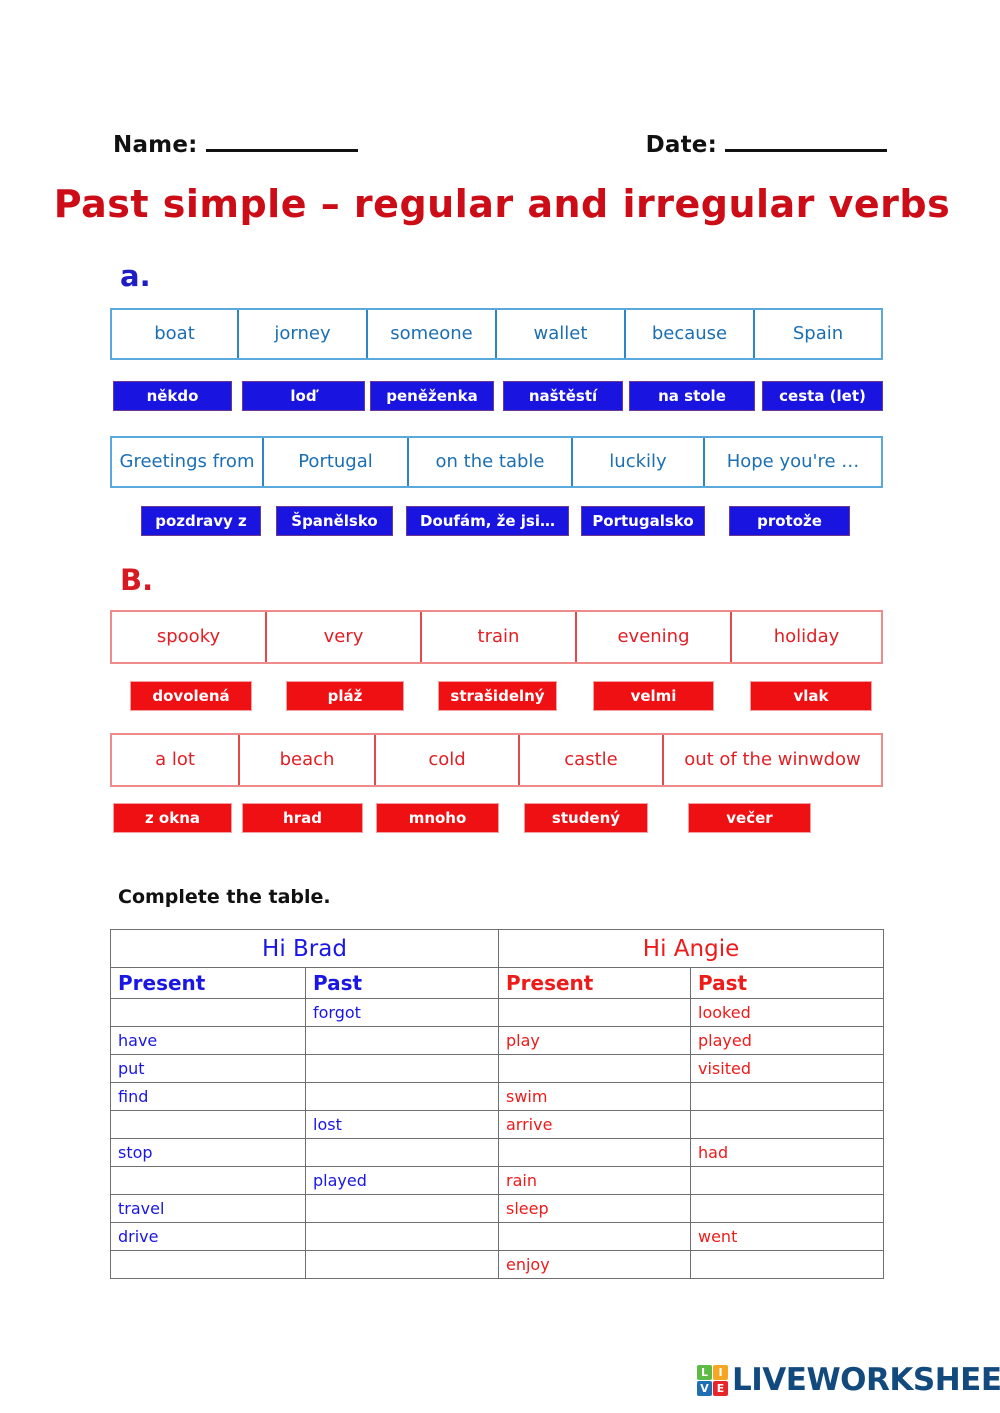  What do you see at coordinates (653, 696) in the screenshot?
I see `draggable-chip: velmi` at bounding box center [653, 696].